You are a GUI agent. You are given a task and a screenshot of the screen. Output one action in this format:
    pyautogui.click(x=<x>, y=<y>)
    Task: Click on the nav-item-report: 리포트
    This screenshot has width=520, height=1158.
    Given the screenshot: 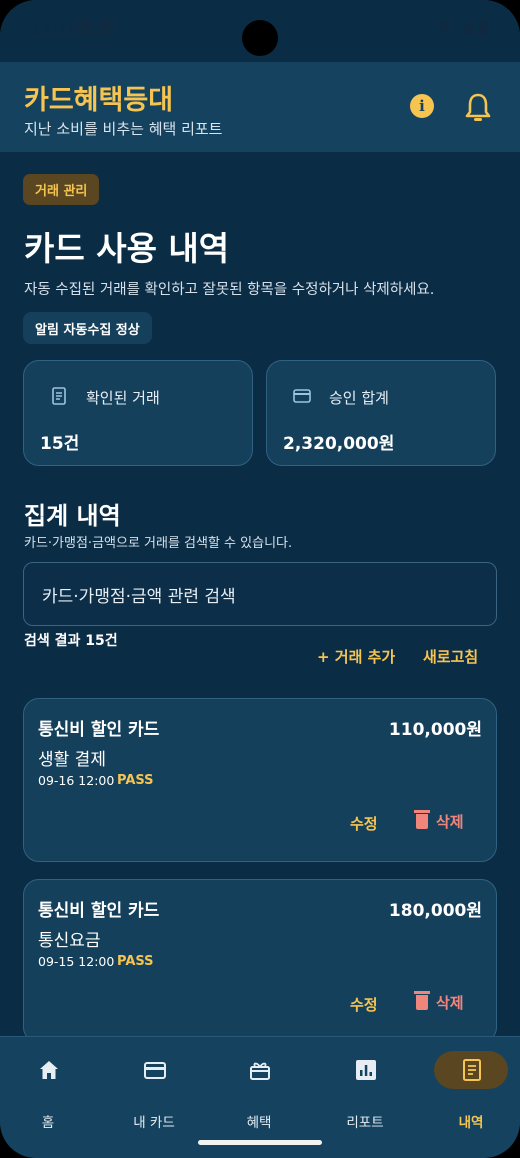 What is the action you would take?
    pyautogui.click(x=365, y=1092)
    